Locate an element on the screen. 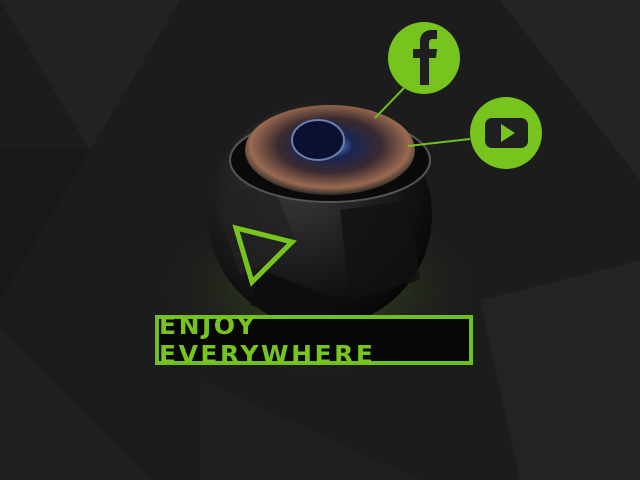  connector-line is located at coordinates (389, 103).